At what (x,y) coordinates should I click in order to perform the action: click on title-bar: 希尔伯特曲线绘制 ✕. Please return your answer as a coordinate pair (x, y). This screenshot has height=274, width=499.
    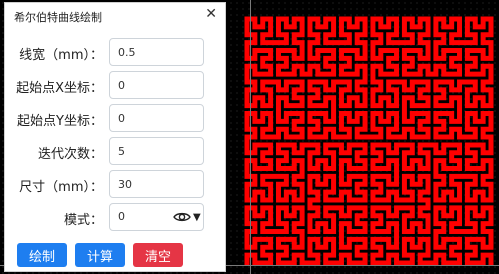
    Looking at the image, I should click on (115, 15).